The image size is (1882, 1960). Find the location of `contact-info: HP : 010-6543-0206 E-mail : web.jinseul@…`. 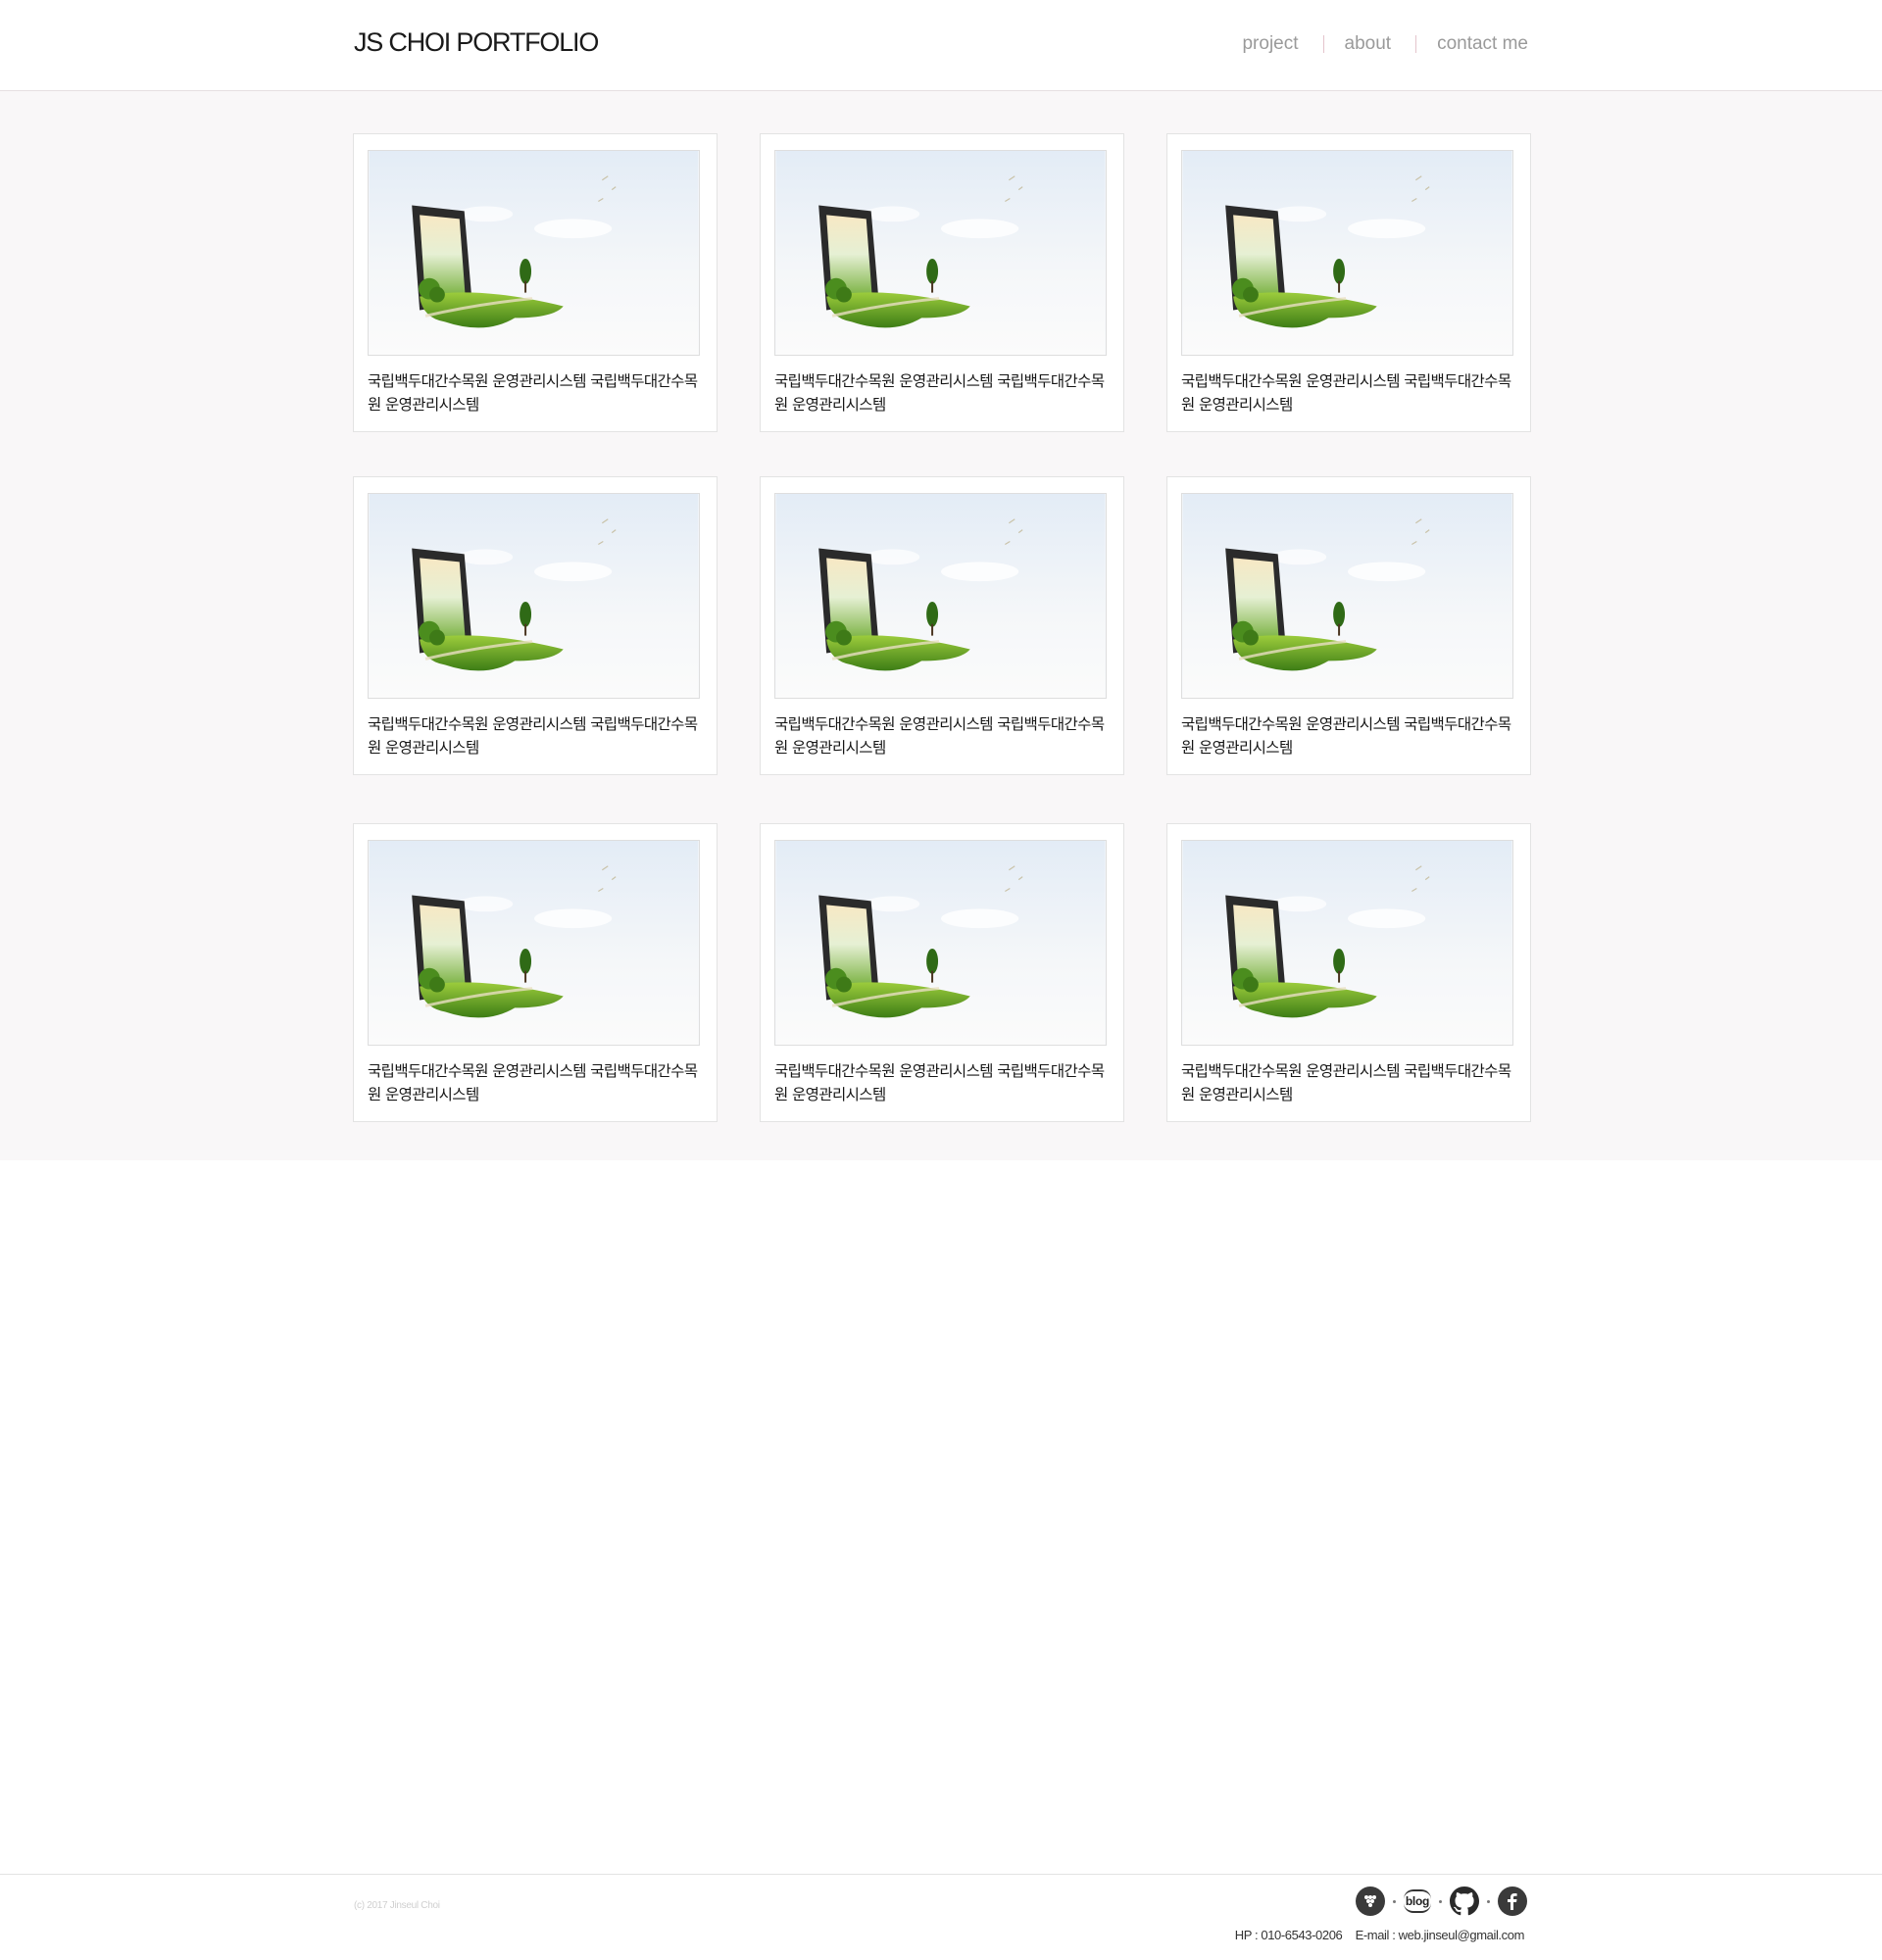

contact-info: HP : 010-6543-0206 E-mail : web.jinseul@… is located at coordinates (1379, 1935).